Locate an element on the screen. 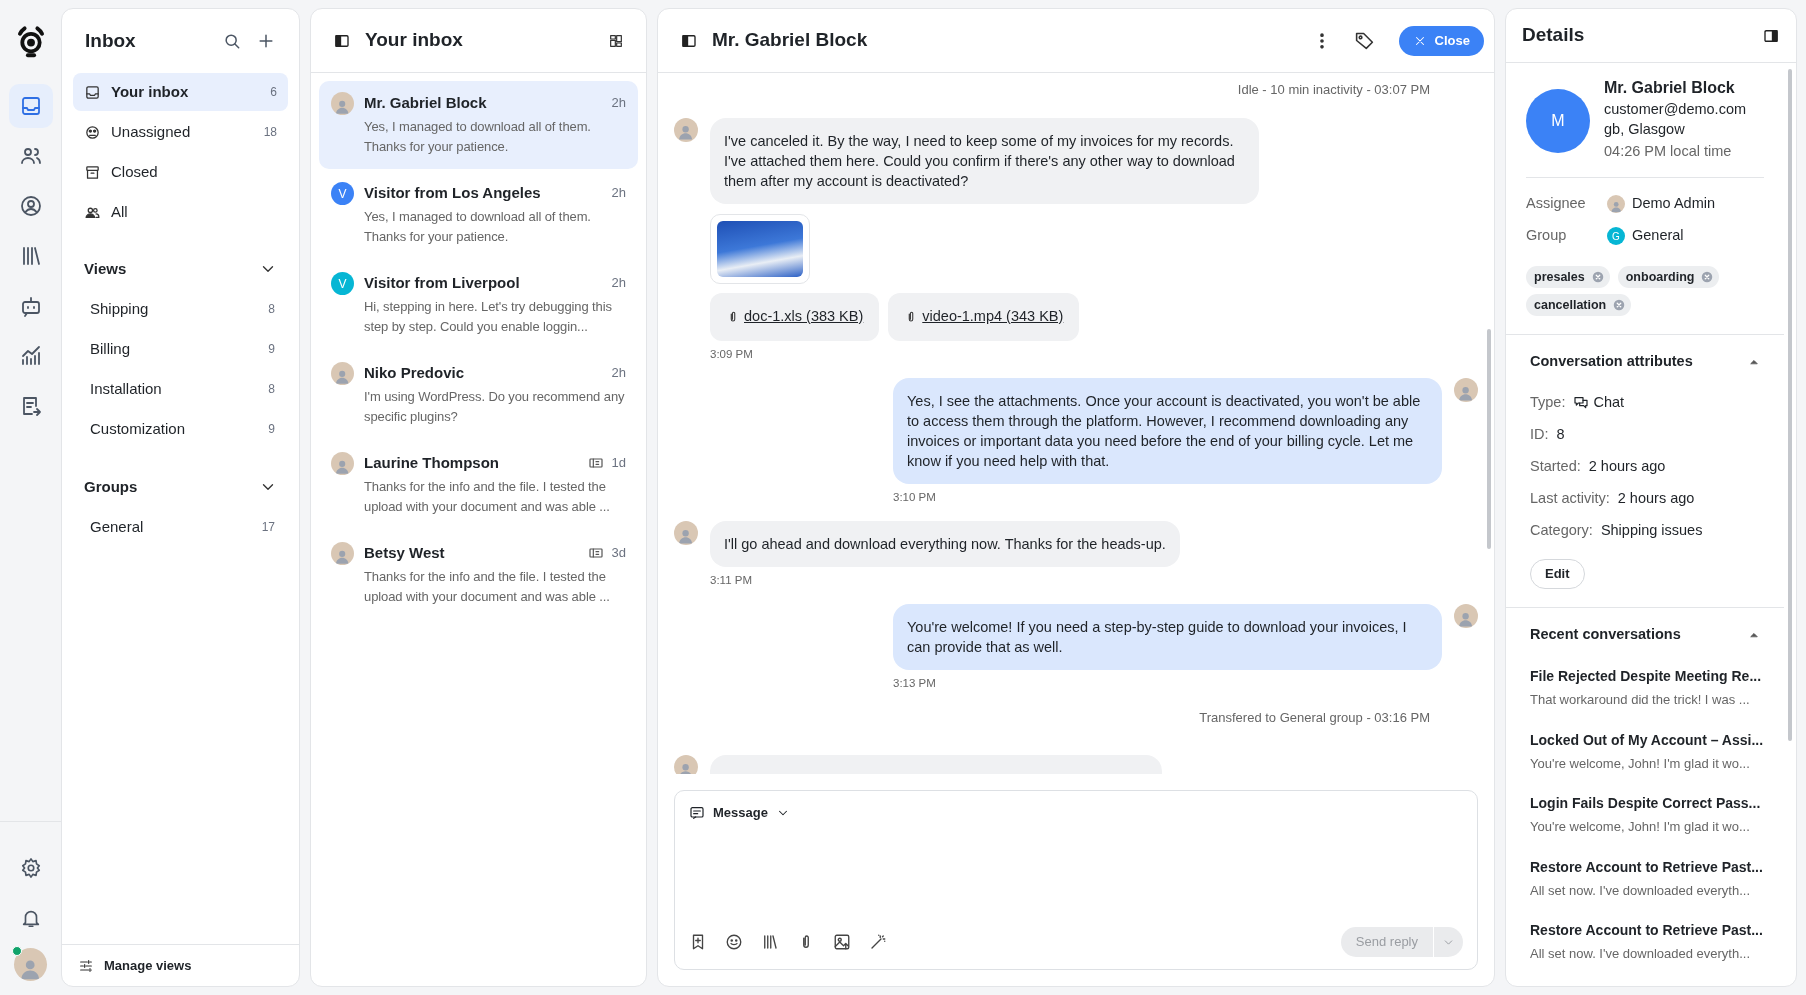 The height and width of the screenshot is (995, 1806). manage-views-button: Manage views is located at coordinates (180, 965).